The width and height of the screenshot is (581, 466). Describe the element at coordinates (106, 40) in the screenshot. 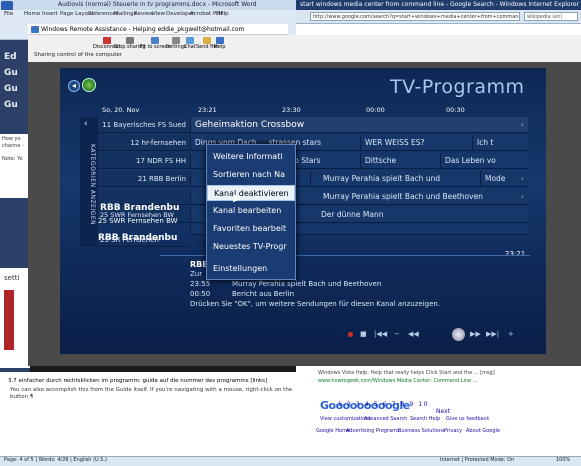

I see `disconnect-icon` at that location.